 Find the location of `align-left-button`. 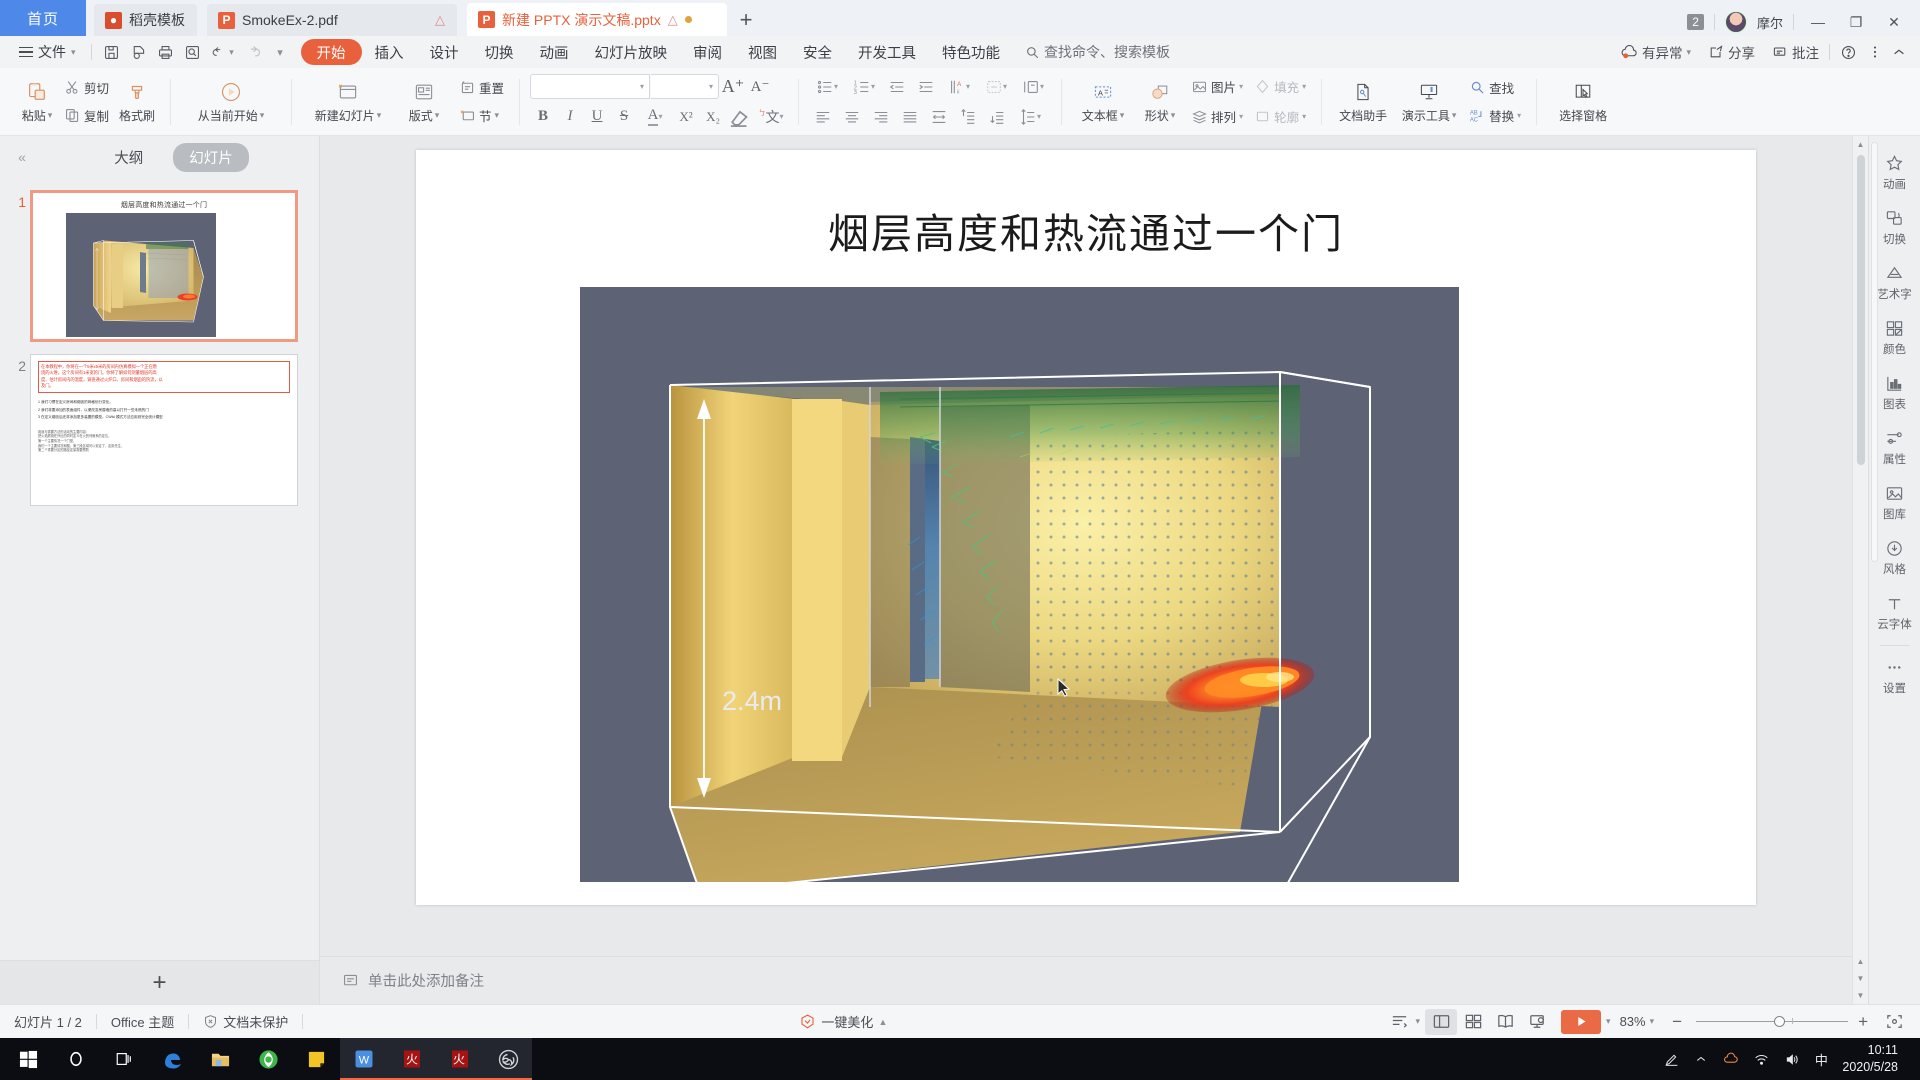

align-left-button is located at coordinates (823, 116).